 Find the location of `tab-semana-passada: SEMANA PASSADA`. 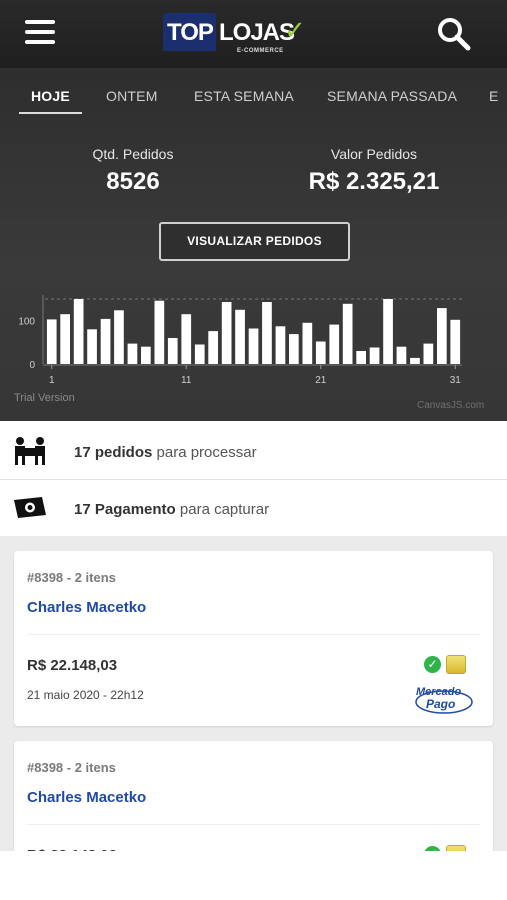

tab-semana-passada: SEMANA PASSADA is located at coordinates (392, 96).